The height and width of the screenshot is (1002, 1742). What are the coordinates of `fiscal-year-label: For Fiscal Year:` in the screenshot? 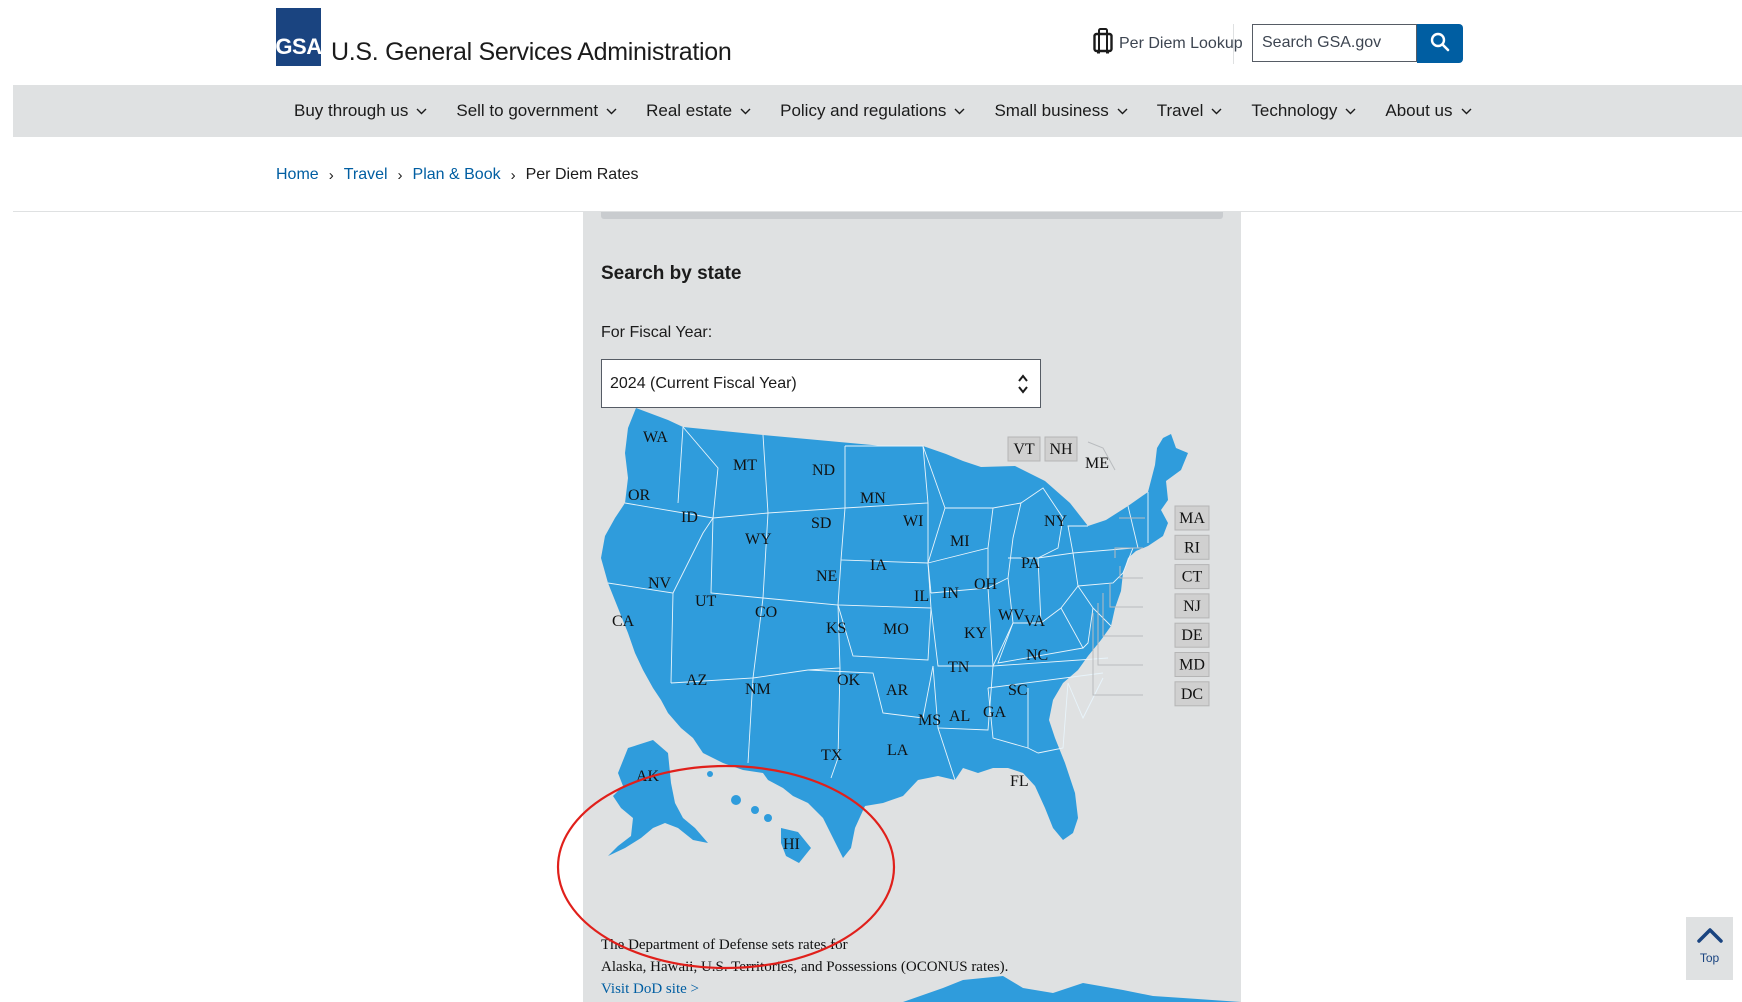 It's located at (657, 332).